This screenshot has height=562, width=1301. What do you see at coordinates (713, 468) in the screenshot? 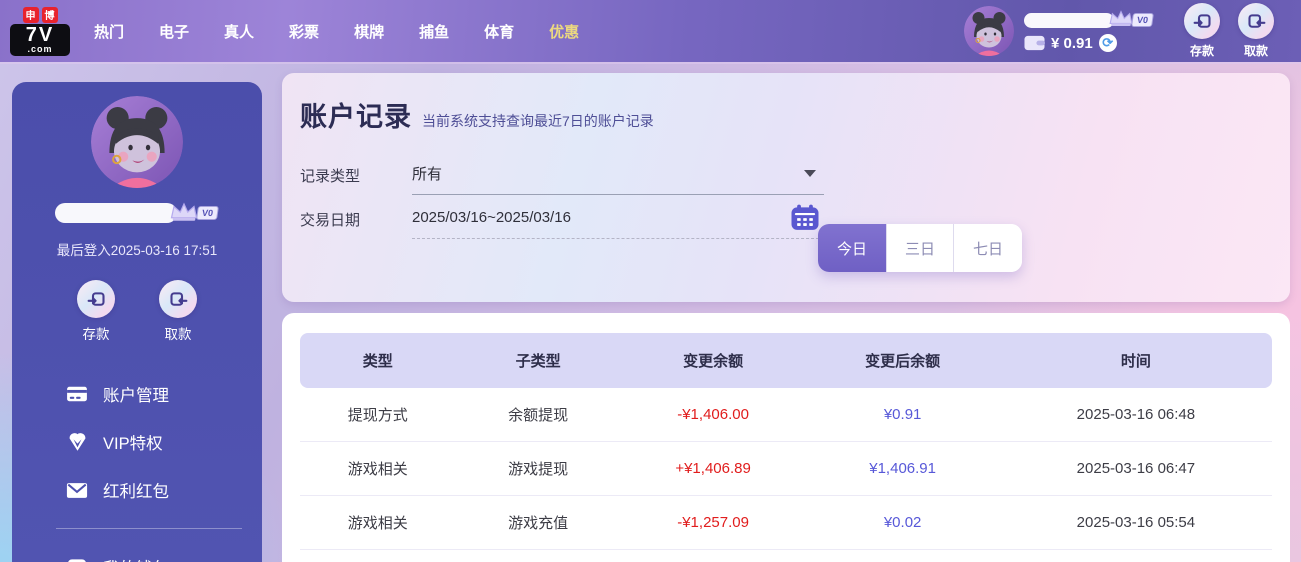
I see `cell-change: +¥1,406.89` at bounding box center [713, 468].